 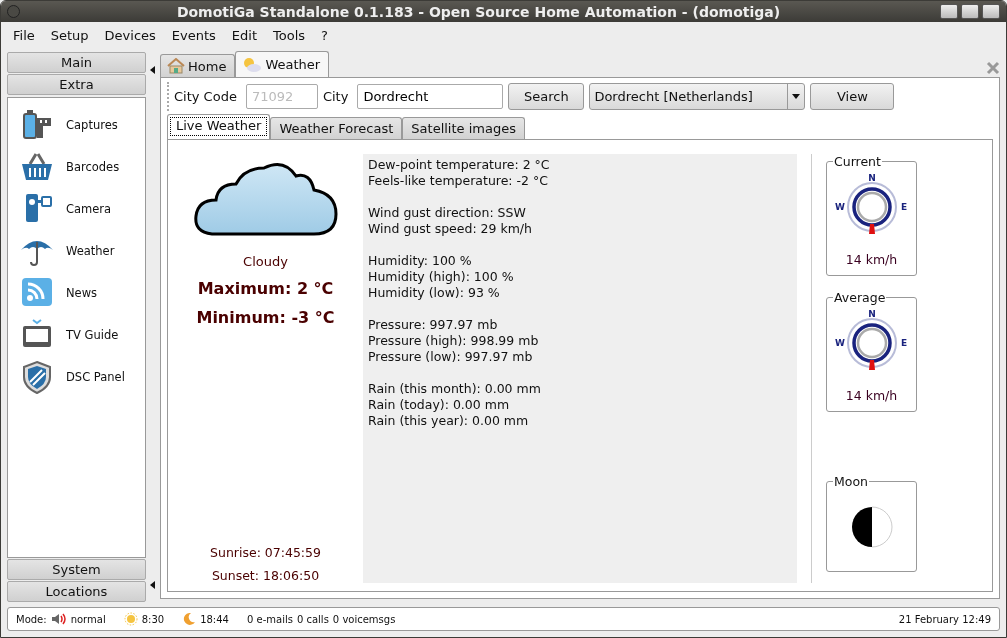 What do you see at coordinates (857, 161) in the screenshot?
I see `panel-title: Current` at bounding box center [857, 161].